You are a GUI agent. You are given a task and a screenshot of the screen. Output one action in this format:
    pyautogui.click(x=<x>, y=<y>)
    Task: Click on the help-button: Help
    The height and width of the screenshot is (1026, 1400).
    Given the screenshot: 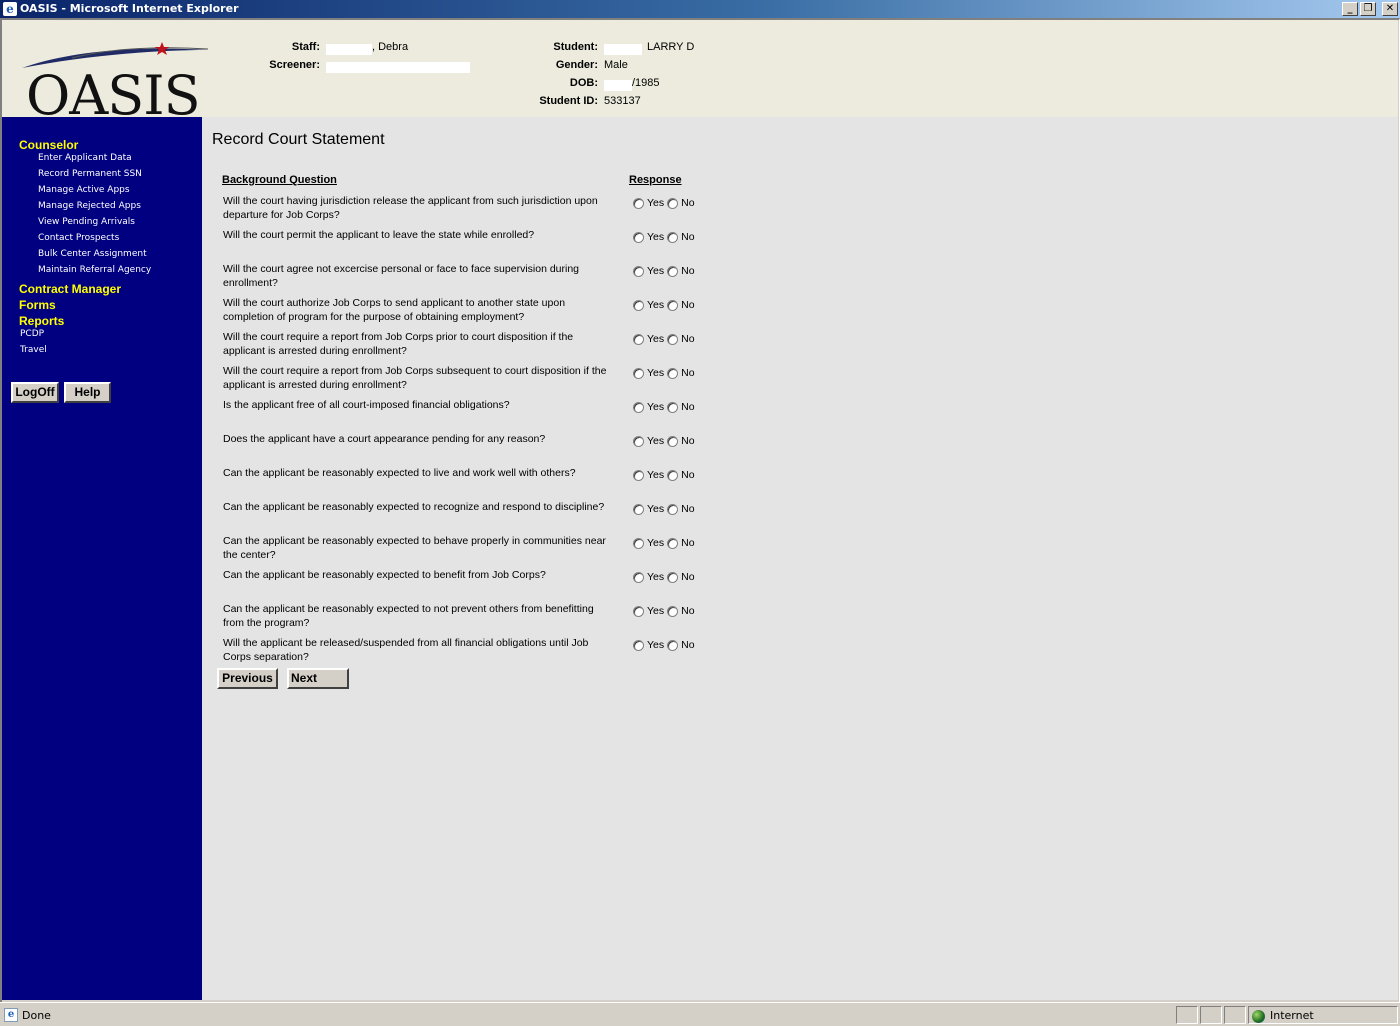 What is the action you would take?
    pyautogui.click(x=87, y=392)
    